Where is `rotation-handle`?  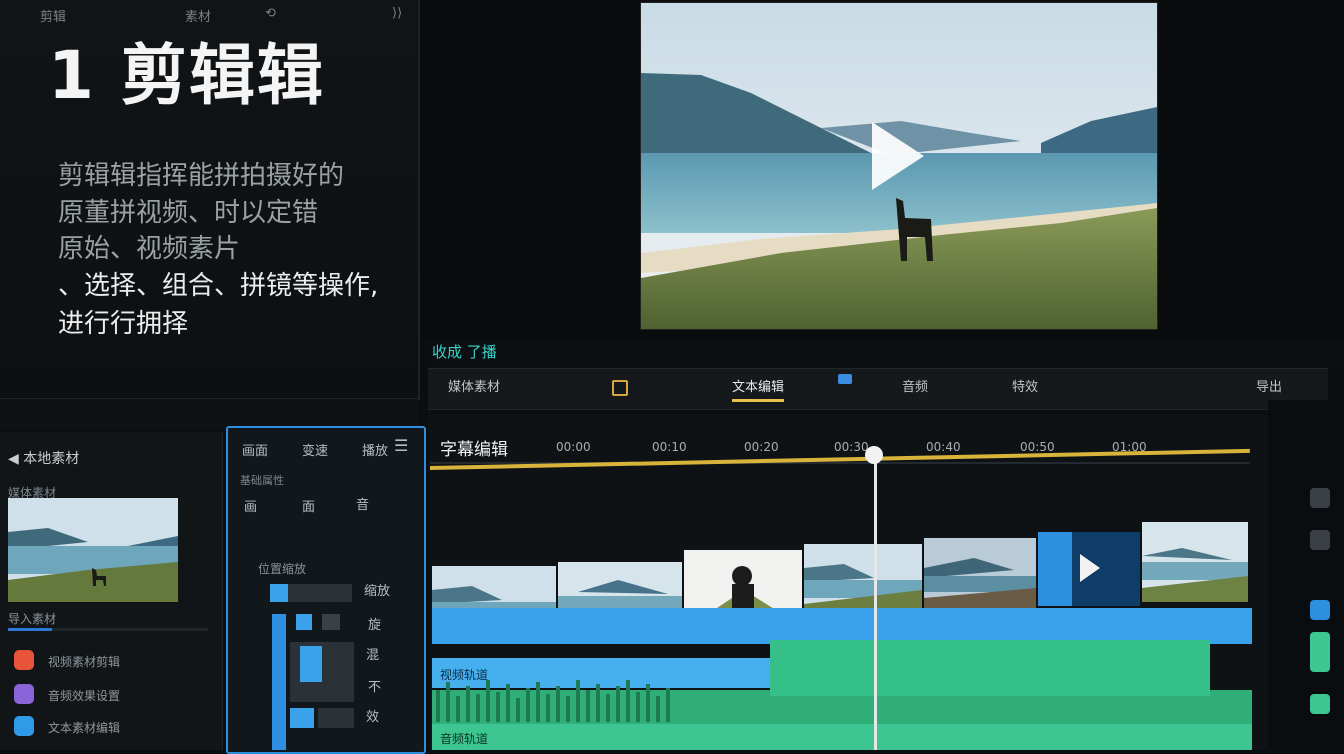
rotation-handle is located at coordinates (302, 718).